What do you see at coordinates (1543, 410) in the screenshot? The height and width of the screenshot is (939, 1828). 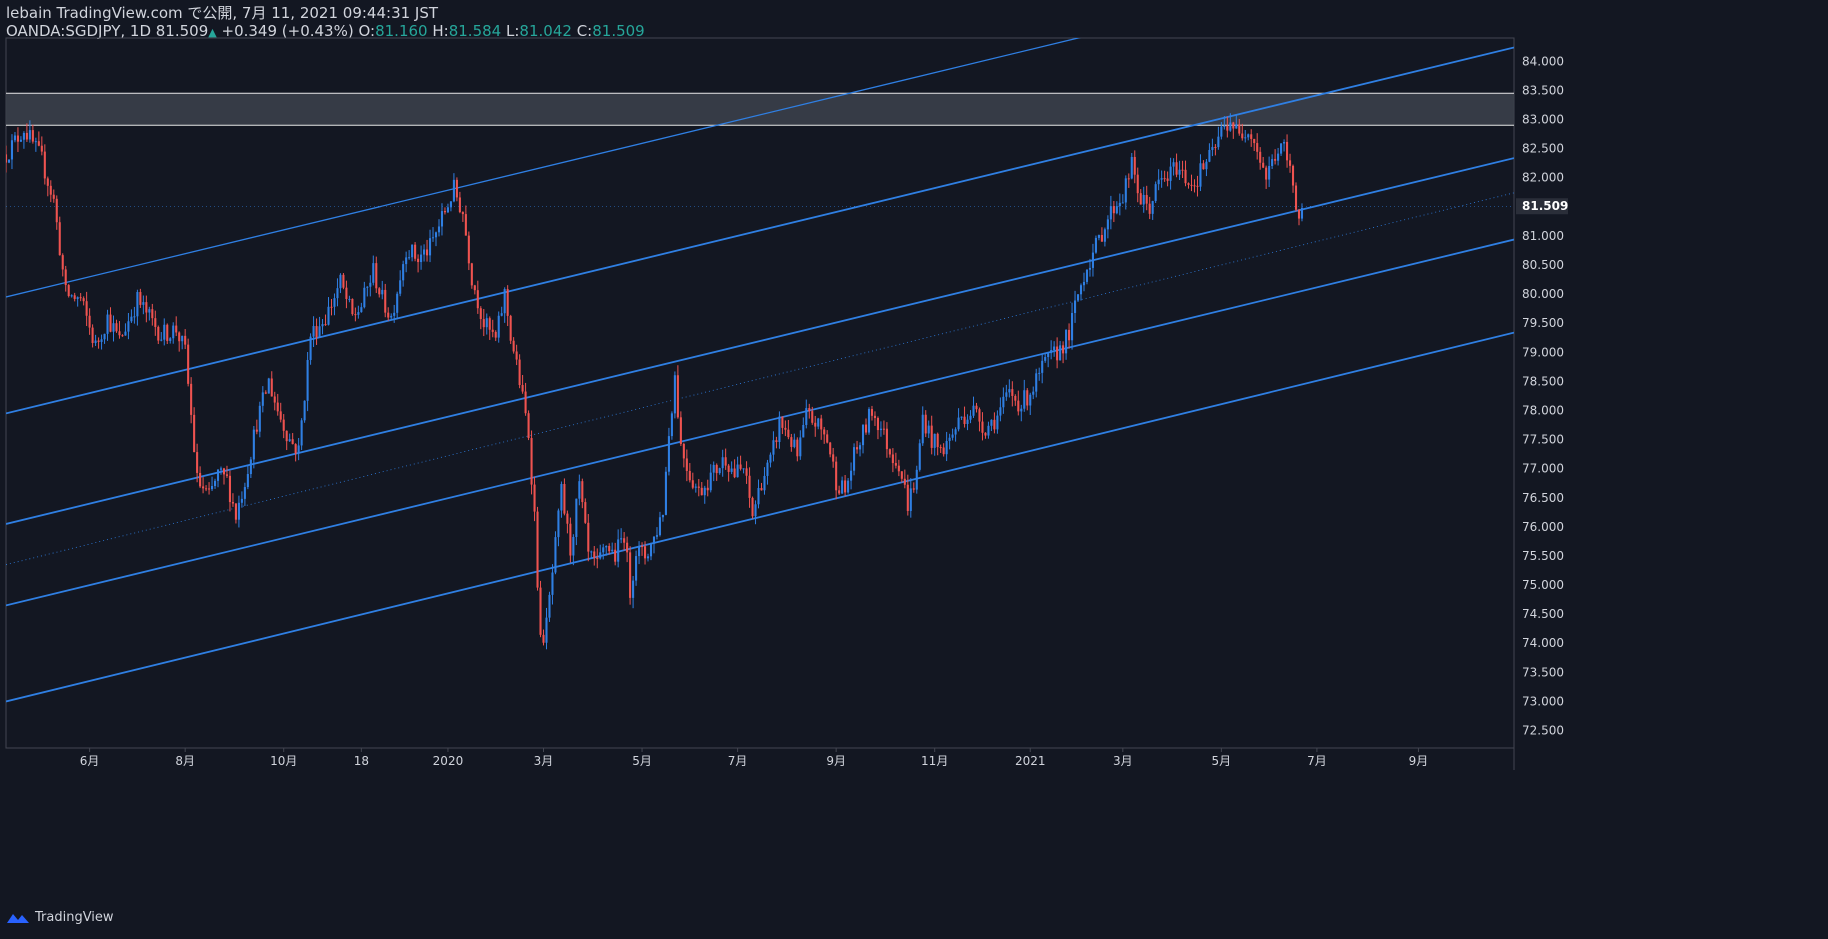 I see `y-tick-label: 78.000` at bounding box center [1543, 410].